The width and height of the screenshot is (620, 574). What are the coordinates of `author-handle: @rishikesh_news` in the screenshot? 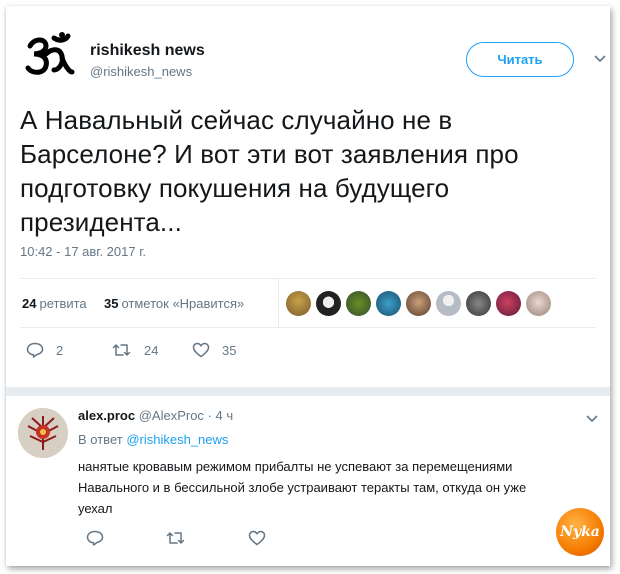 It's located at (141, 71).